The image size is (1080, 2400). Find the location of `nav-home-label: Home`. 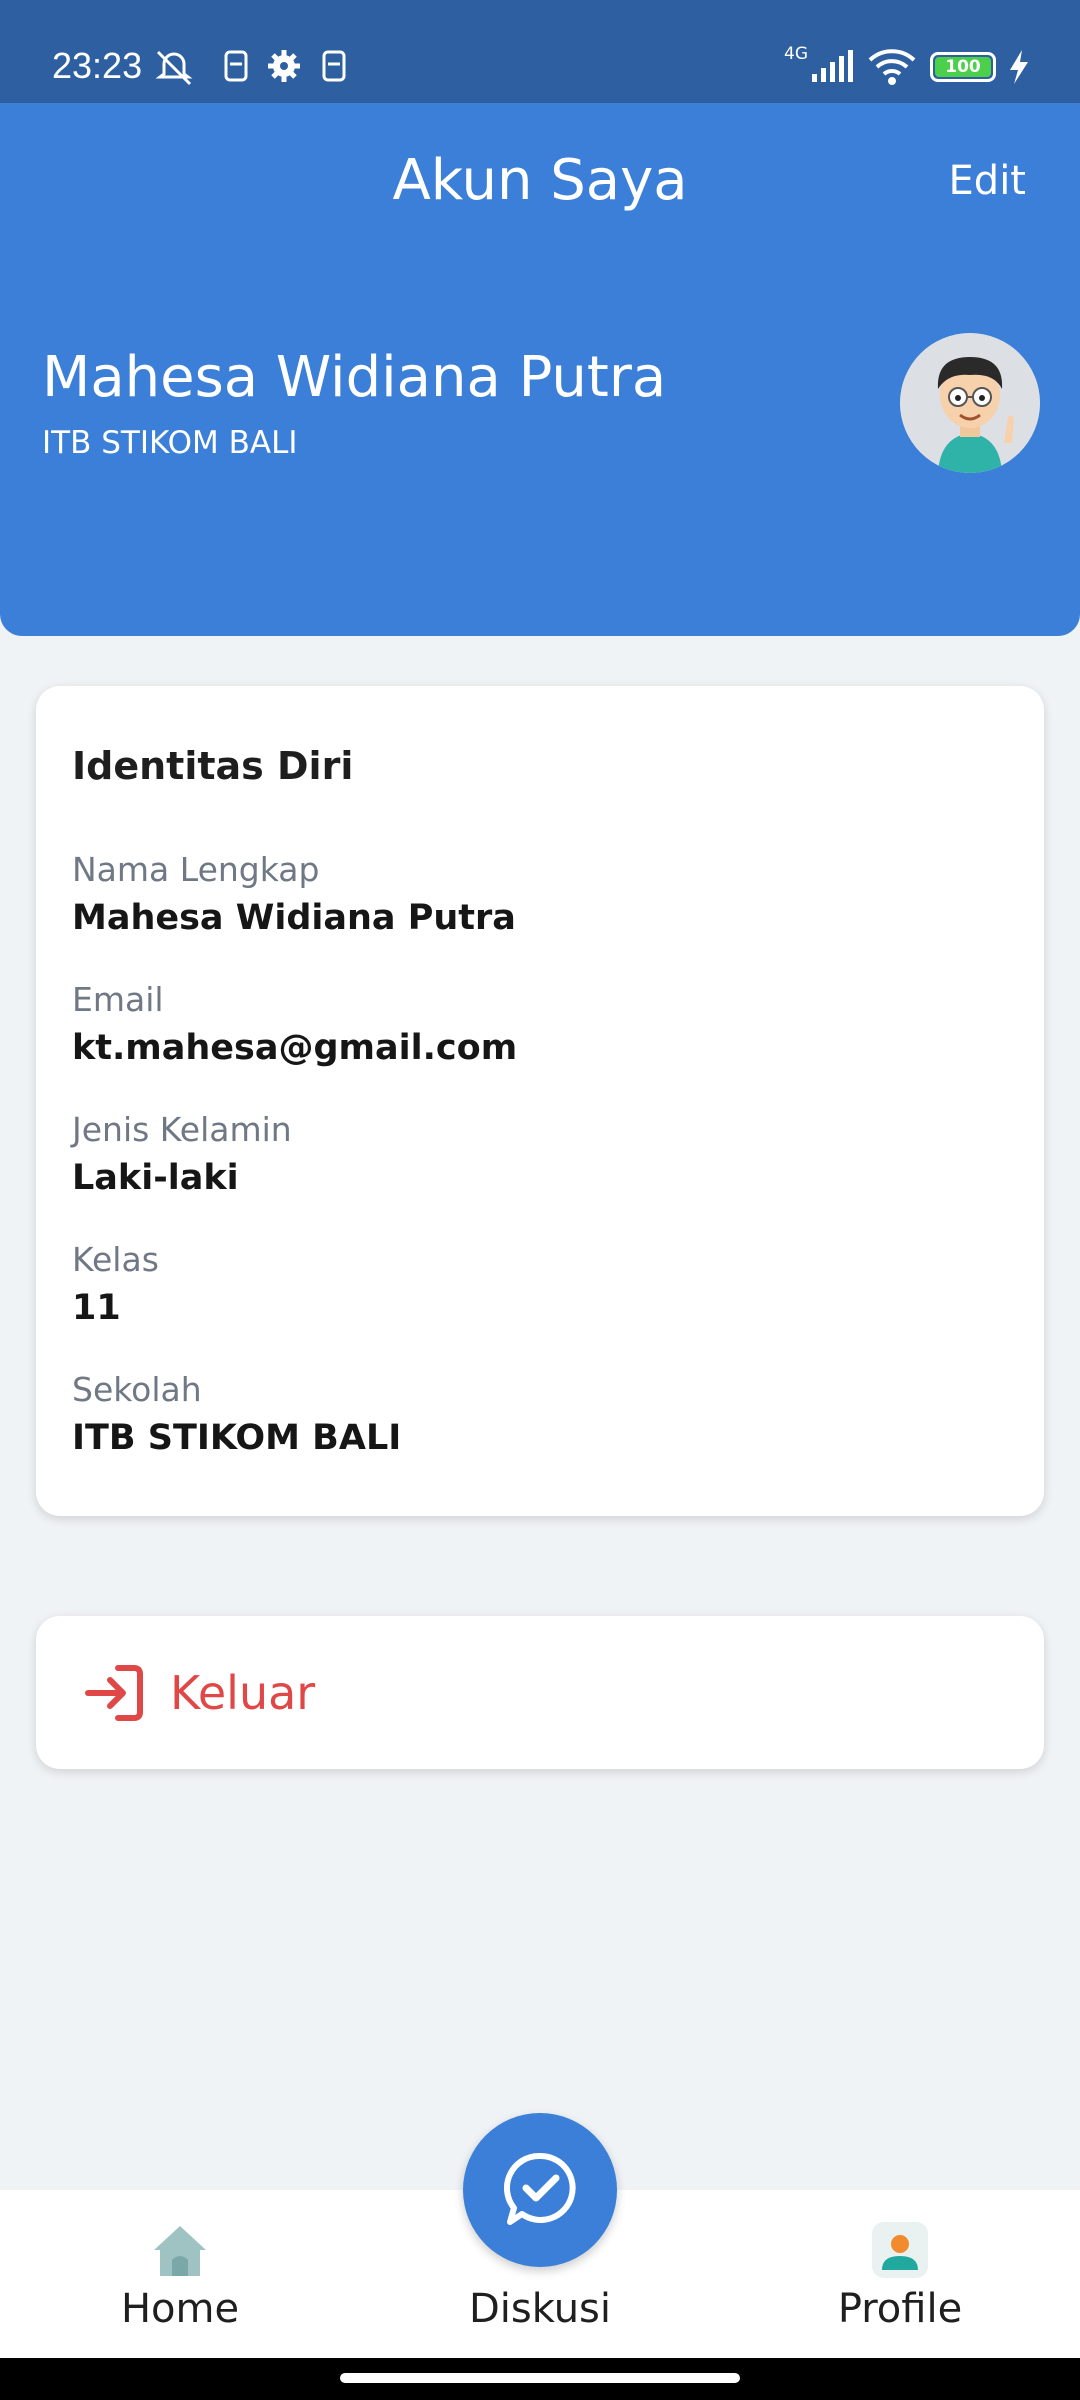

nav-home-label: Home is located at coordinates (180, 2309).